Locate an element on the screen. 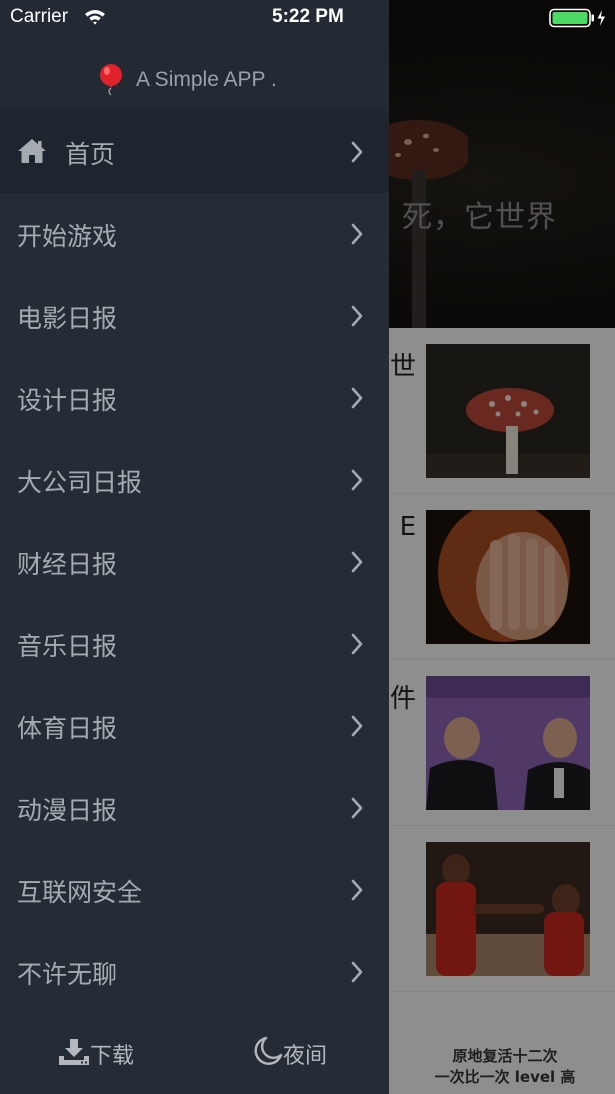 The image size is (615, 1094). menu-item-no-boredom: 不许无聊 is located at coordinates (194, 972).